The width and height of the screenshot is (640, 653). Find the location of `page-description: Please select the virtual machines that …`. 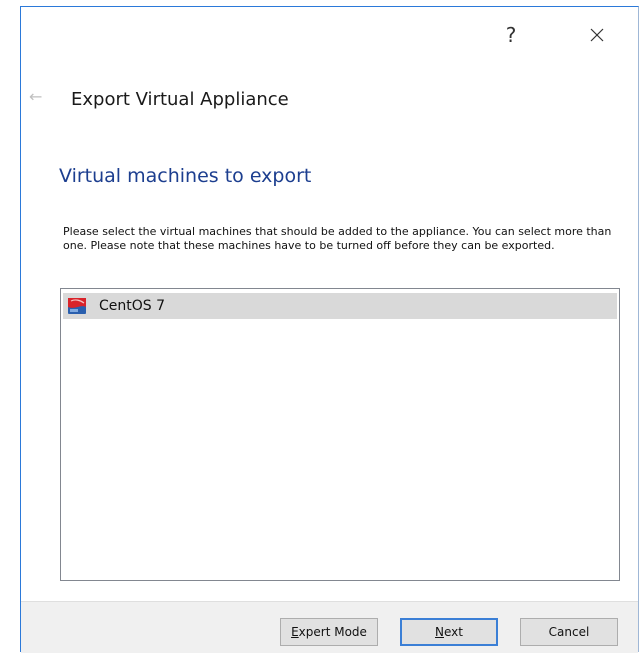

page-description: Please select the virtual machines that … is located at coordinates (337, 238).